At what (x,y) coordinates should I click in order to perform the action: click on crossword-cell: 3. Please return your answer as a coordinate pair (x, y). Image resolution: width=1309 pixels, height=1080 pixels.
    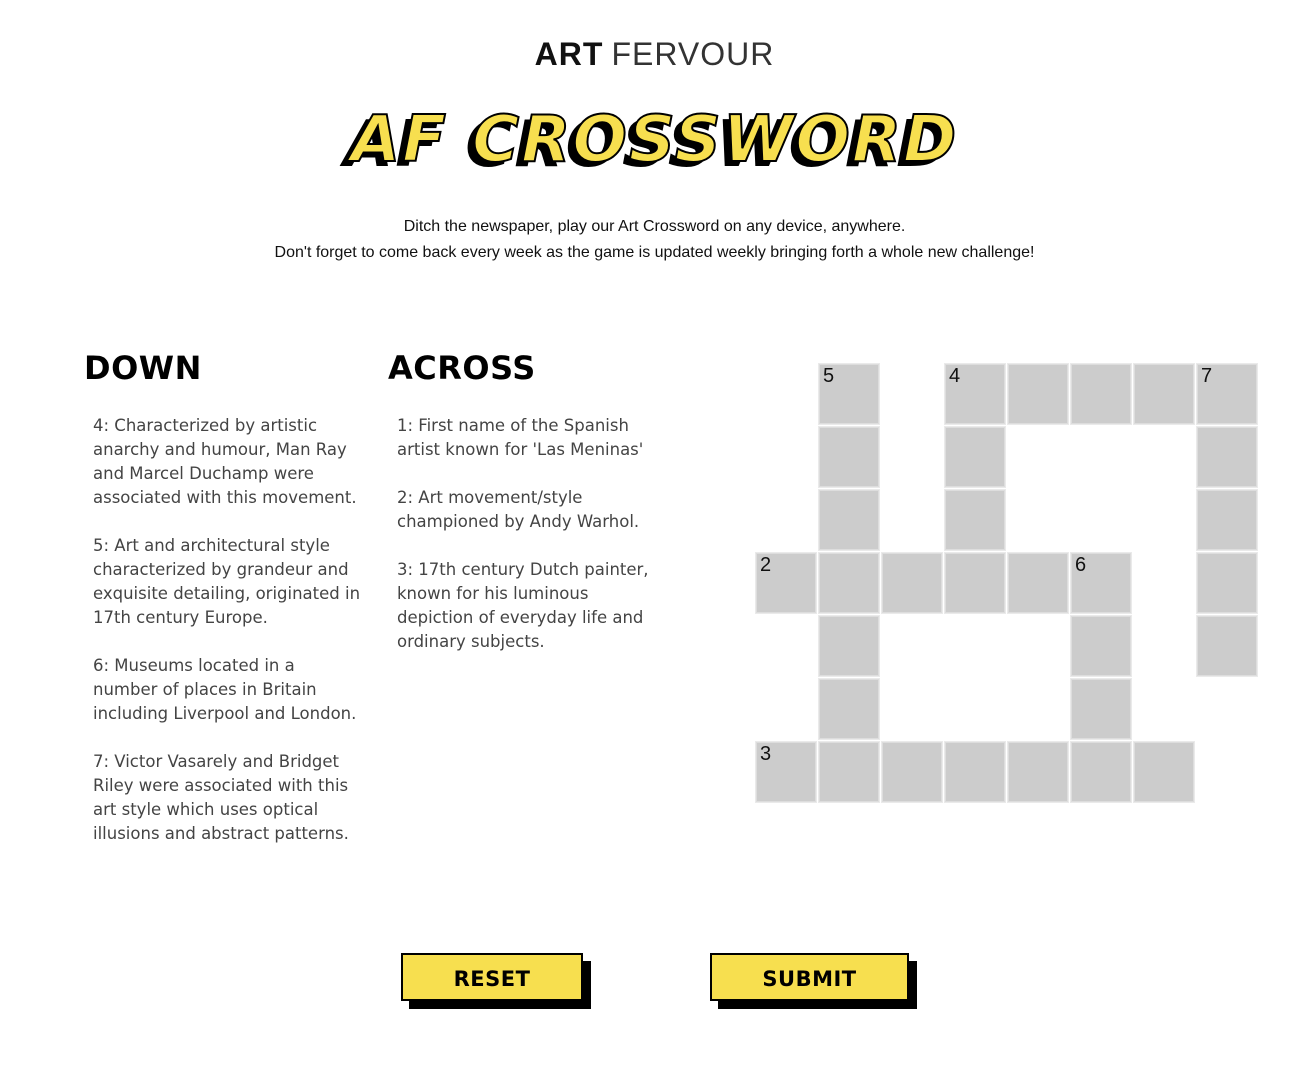
    Looking at the image, I should click on (786, 772).